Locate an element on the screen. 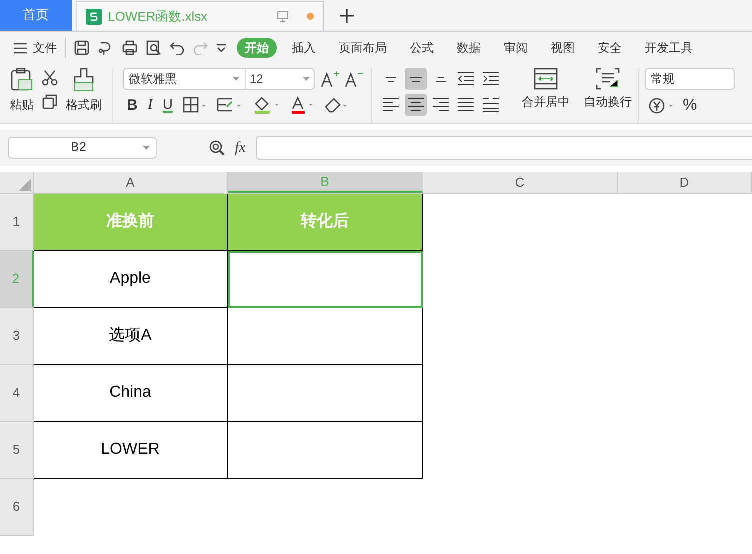 The width and height of the screenshot is (752, 554). font-color-icon is located at coordinates (302, 105).